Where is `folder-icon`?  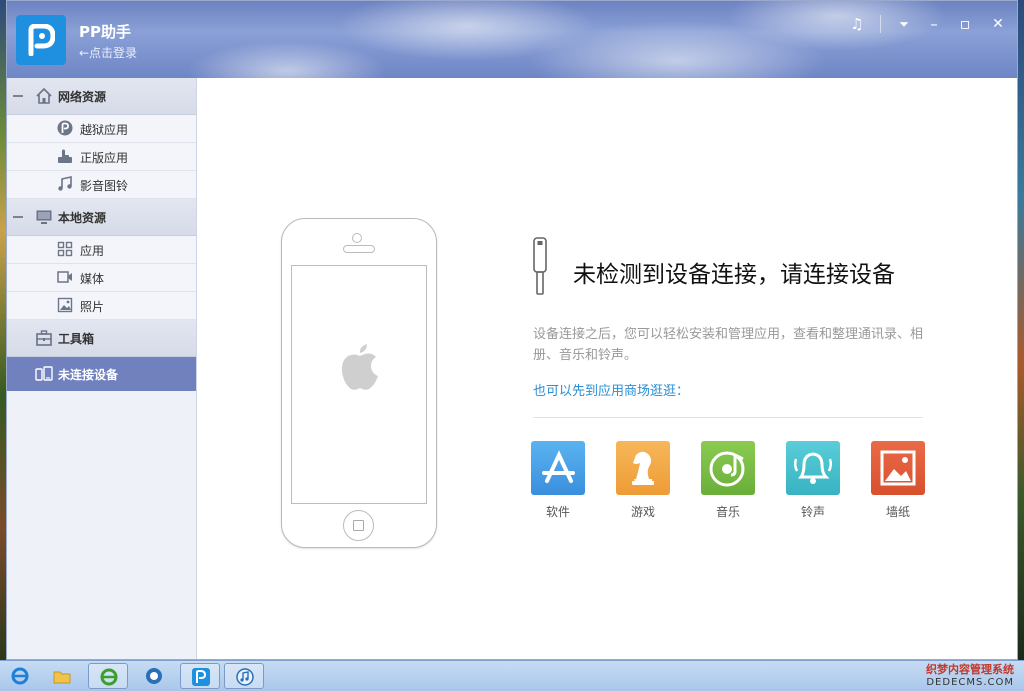 folder-icon is located at coordinates (62, 677).